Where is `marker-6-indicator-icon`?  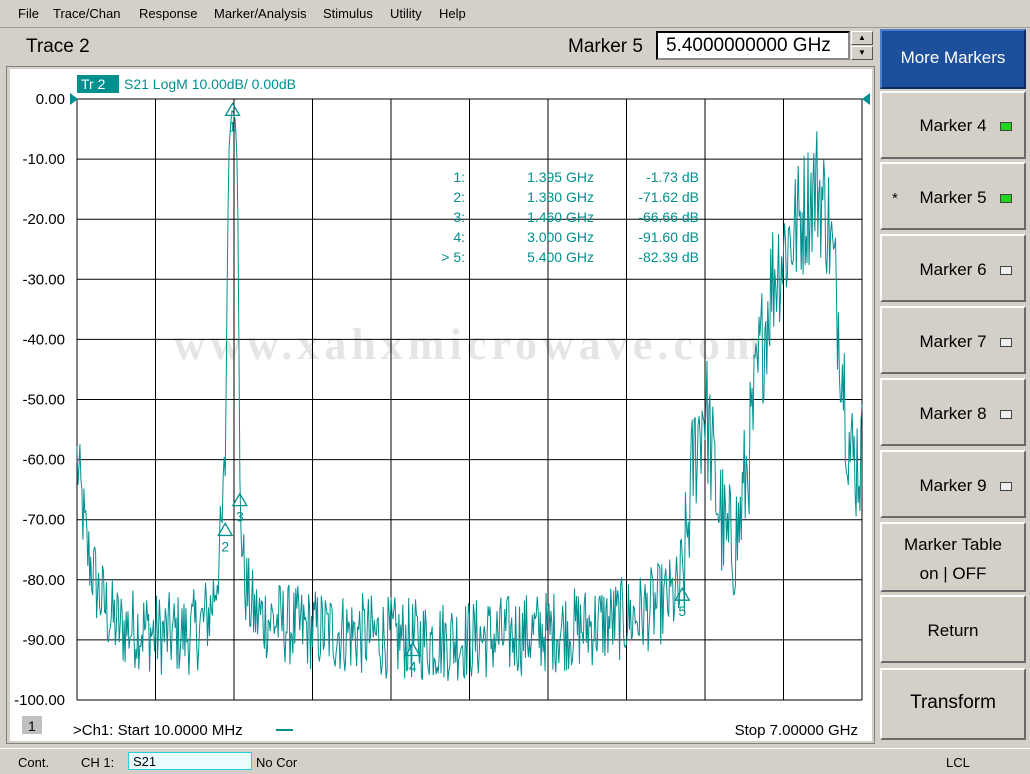 marker-6-indicator-icon is located at coordinates (1006, 270).